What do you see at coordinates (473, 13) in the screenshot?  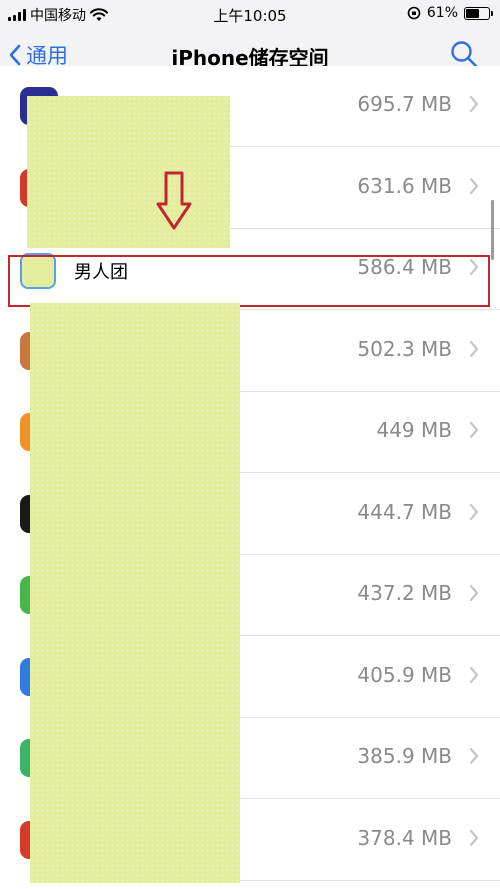 I see `battery-fill` at bounding box center [473, 13].